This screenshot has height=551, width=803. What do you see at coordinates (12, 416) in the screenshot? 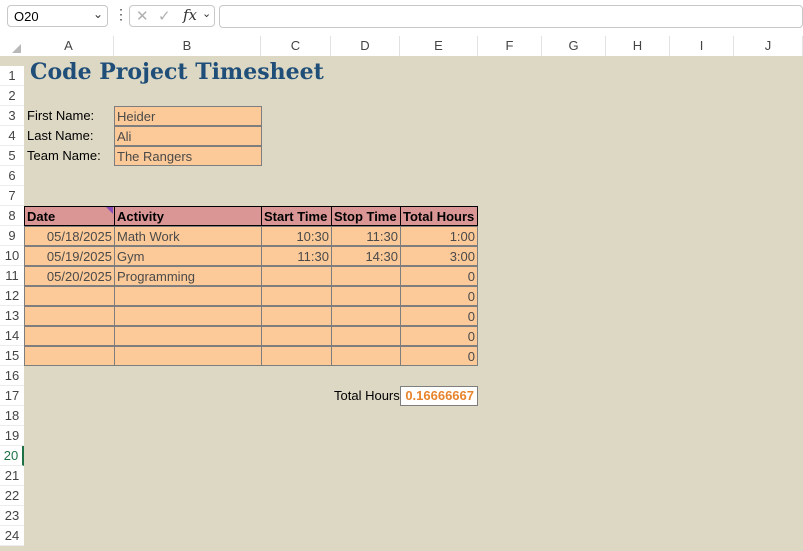
I see `row-header: 18` at bounding box center [12, 416].